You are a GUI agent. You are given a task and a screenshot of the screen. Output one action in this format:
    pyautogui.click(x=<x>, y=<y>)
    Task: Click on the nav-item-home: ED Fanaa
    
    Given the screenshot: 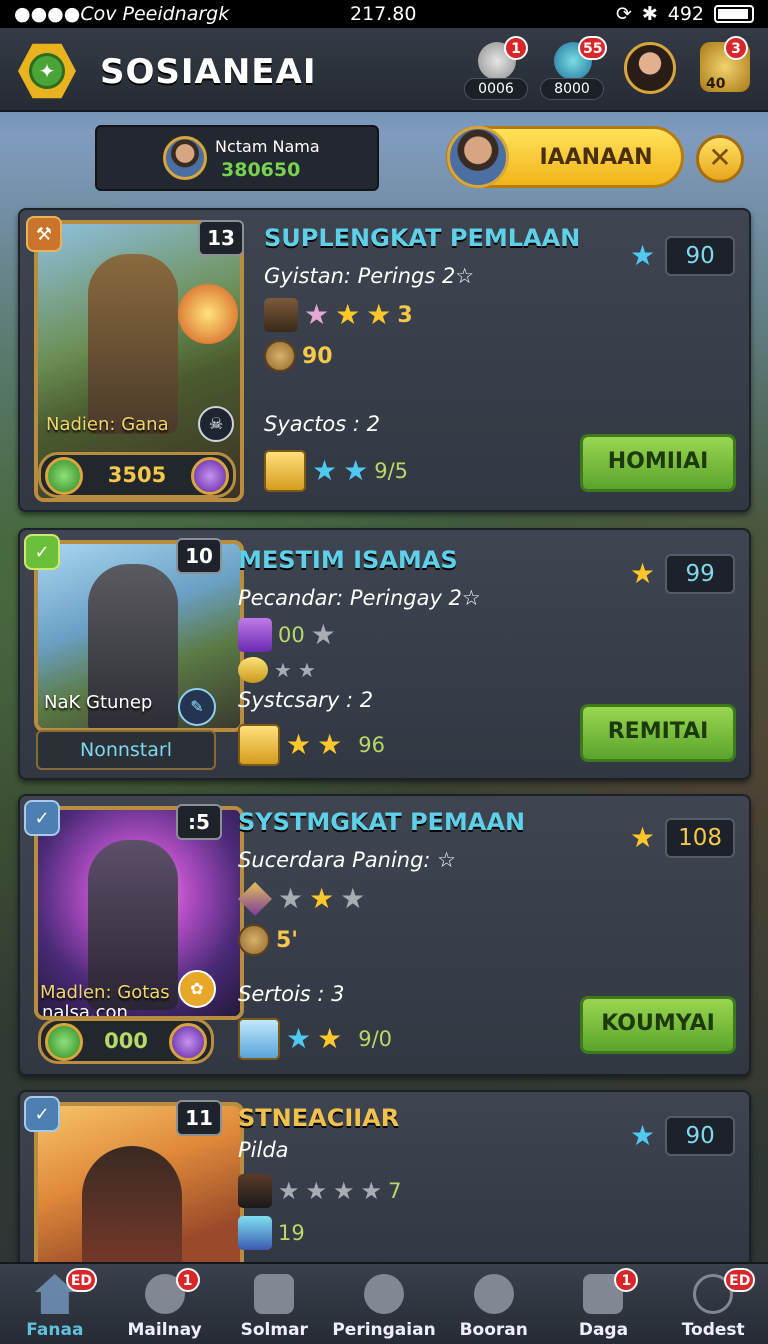 What is the action you would take?
    pyautogui.click(x=55, y=1304)
    